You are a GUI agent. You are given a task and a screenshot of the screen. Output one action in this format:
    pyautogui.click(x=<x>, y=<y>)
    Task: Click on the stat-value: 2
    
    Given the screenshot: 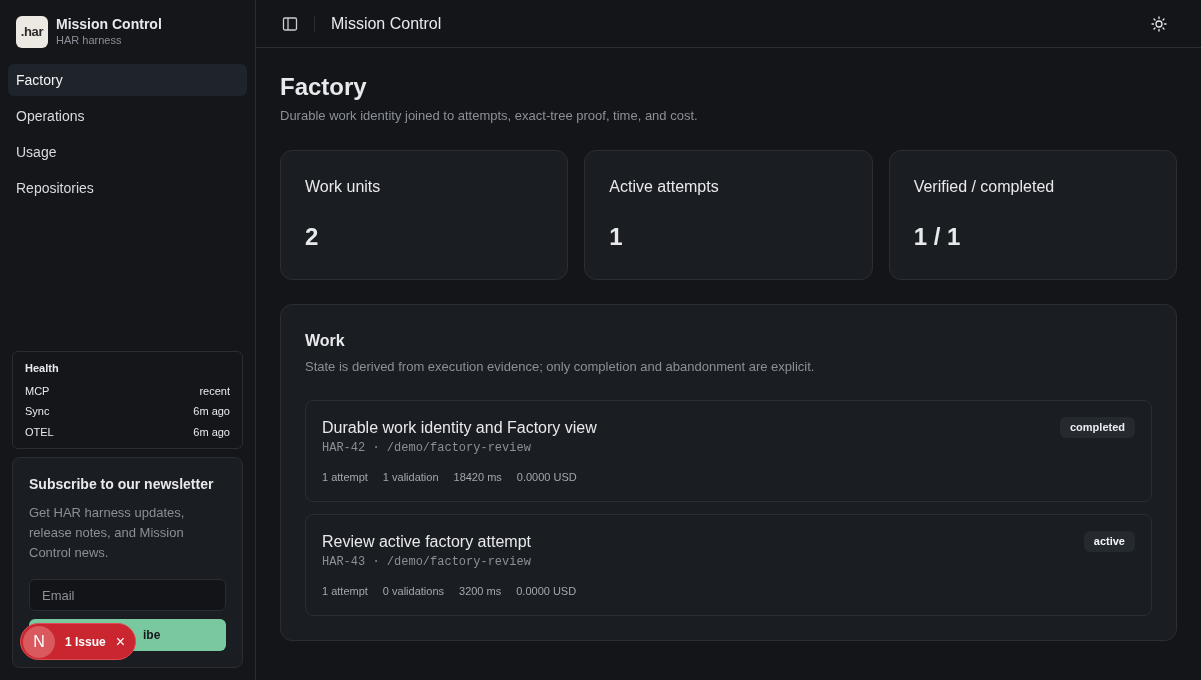 What is the action you would take?
    pyautogui.click(x=312, y=236)
    